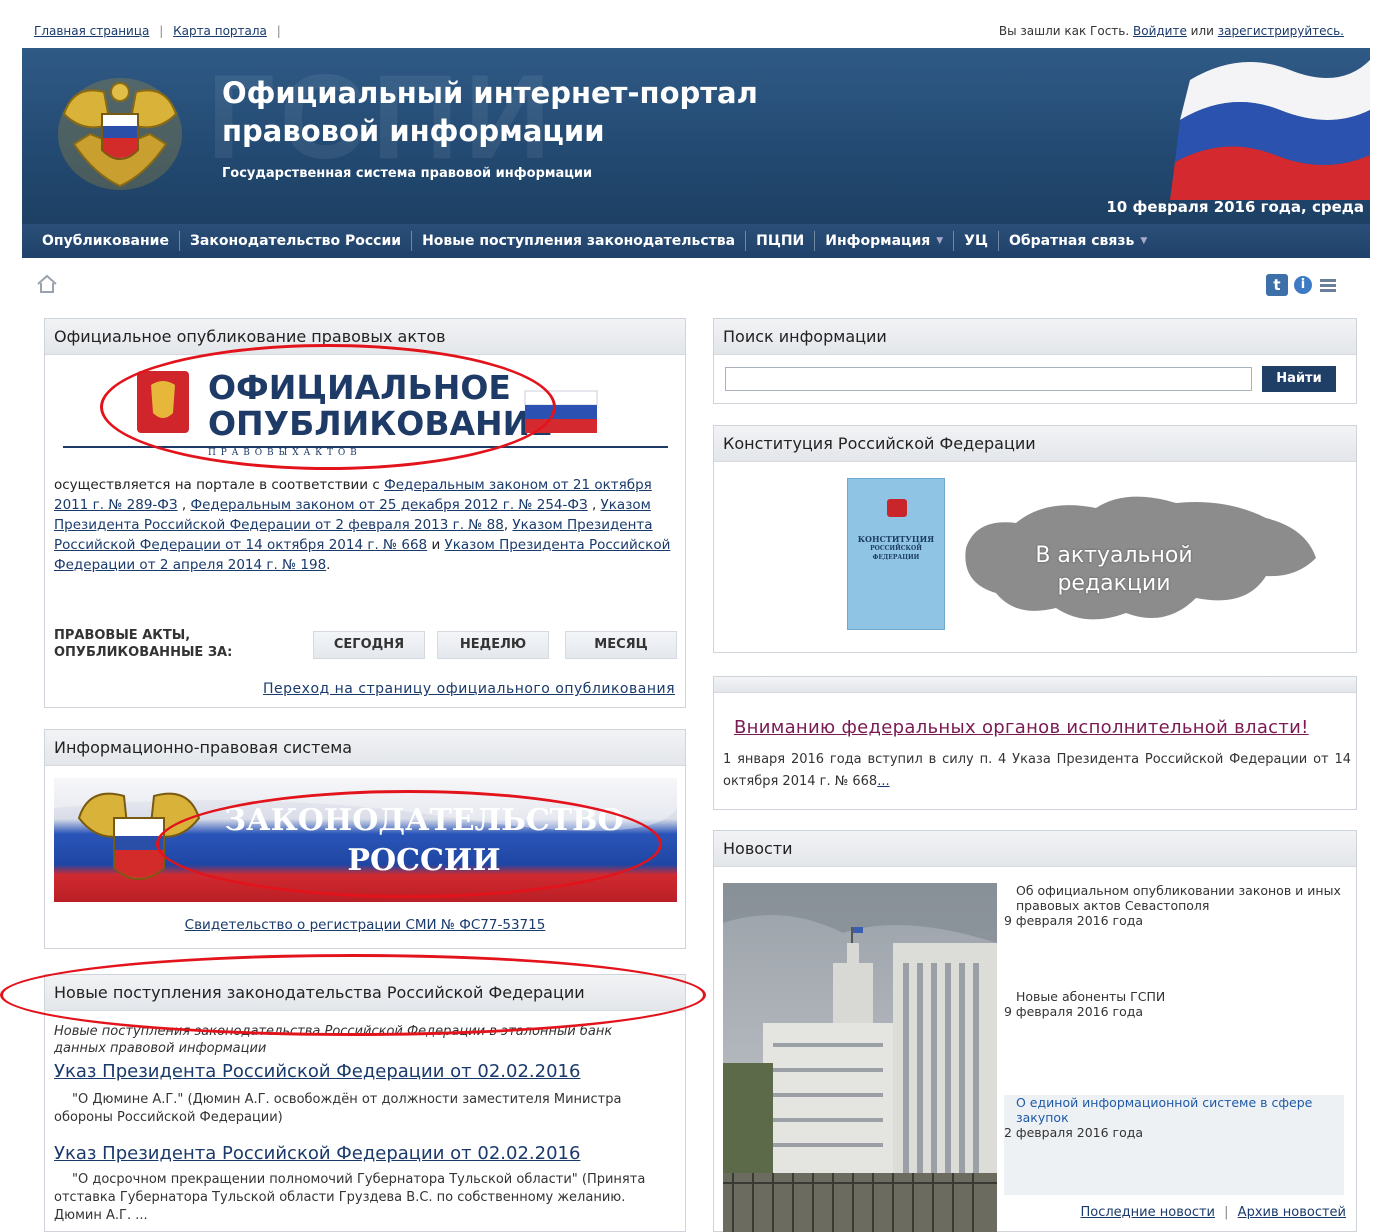 This screenshot has width=1381, height=1232. I want to click on print-icon, so click(1328, 285).